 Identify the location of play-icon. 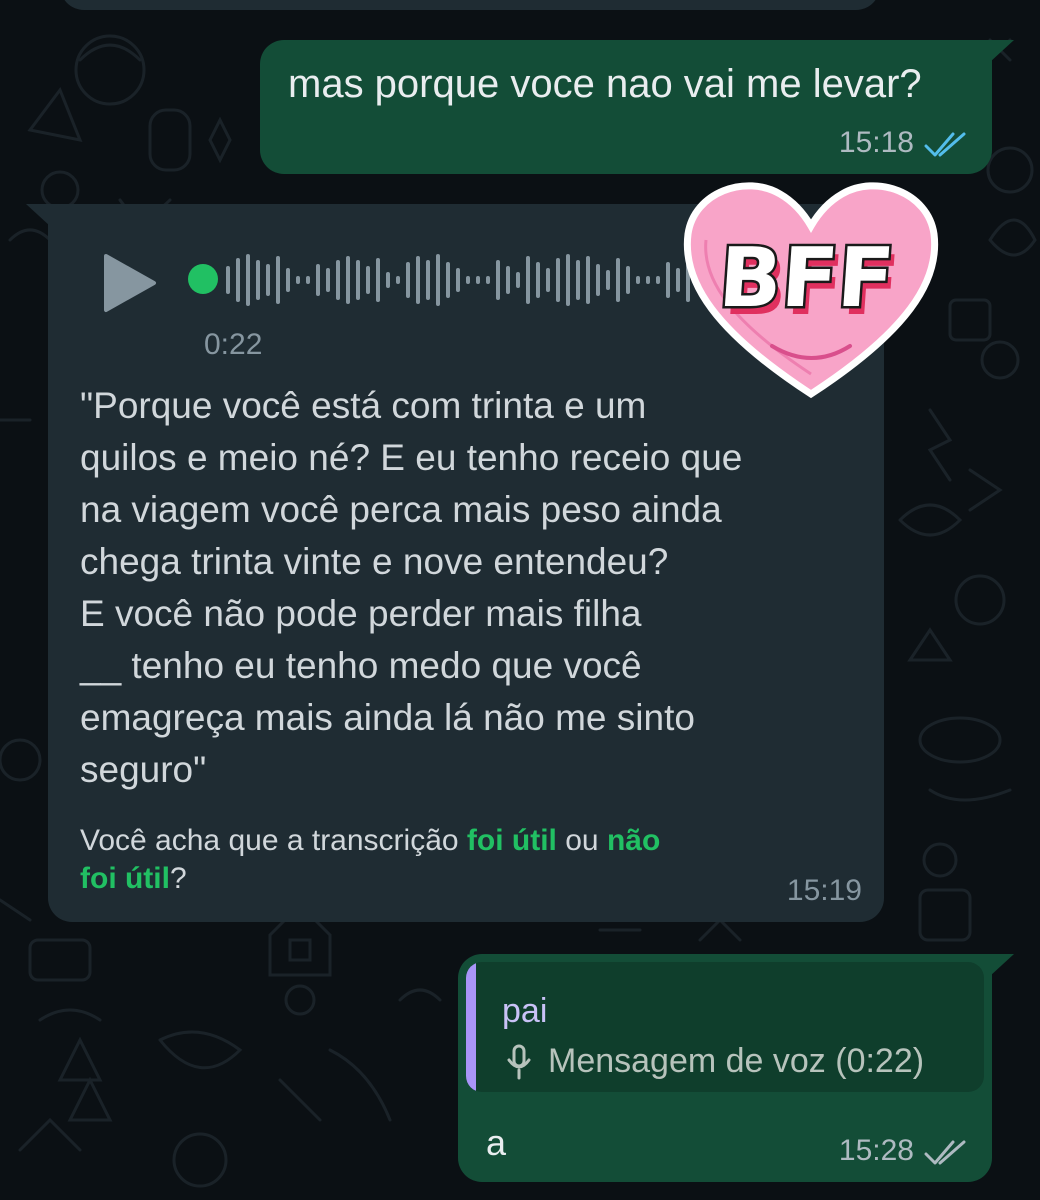
(130, 283).